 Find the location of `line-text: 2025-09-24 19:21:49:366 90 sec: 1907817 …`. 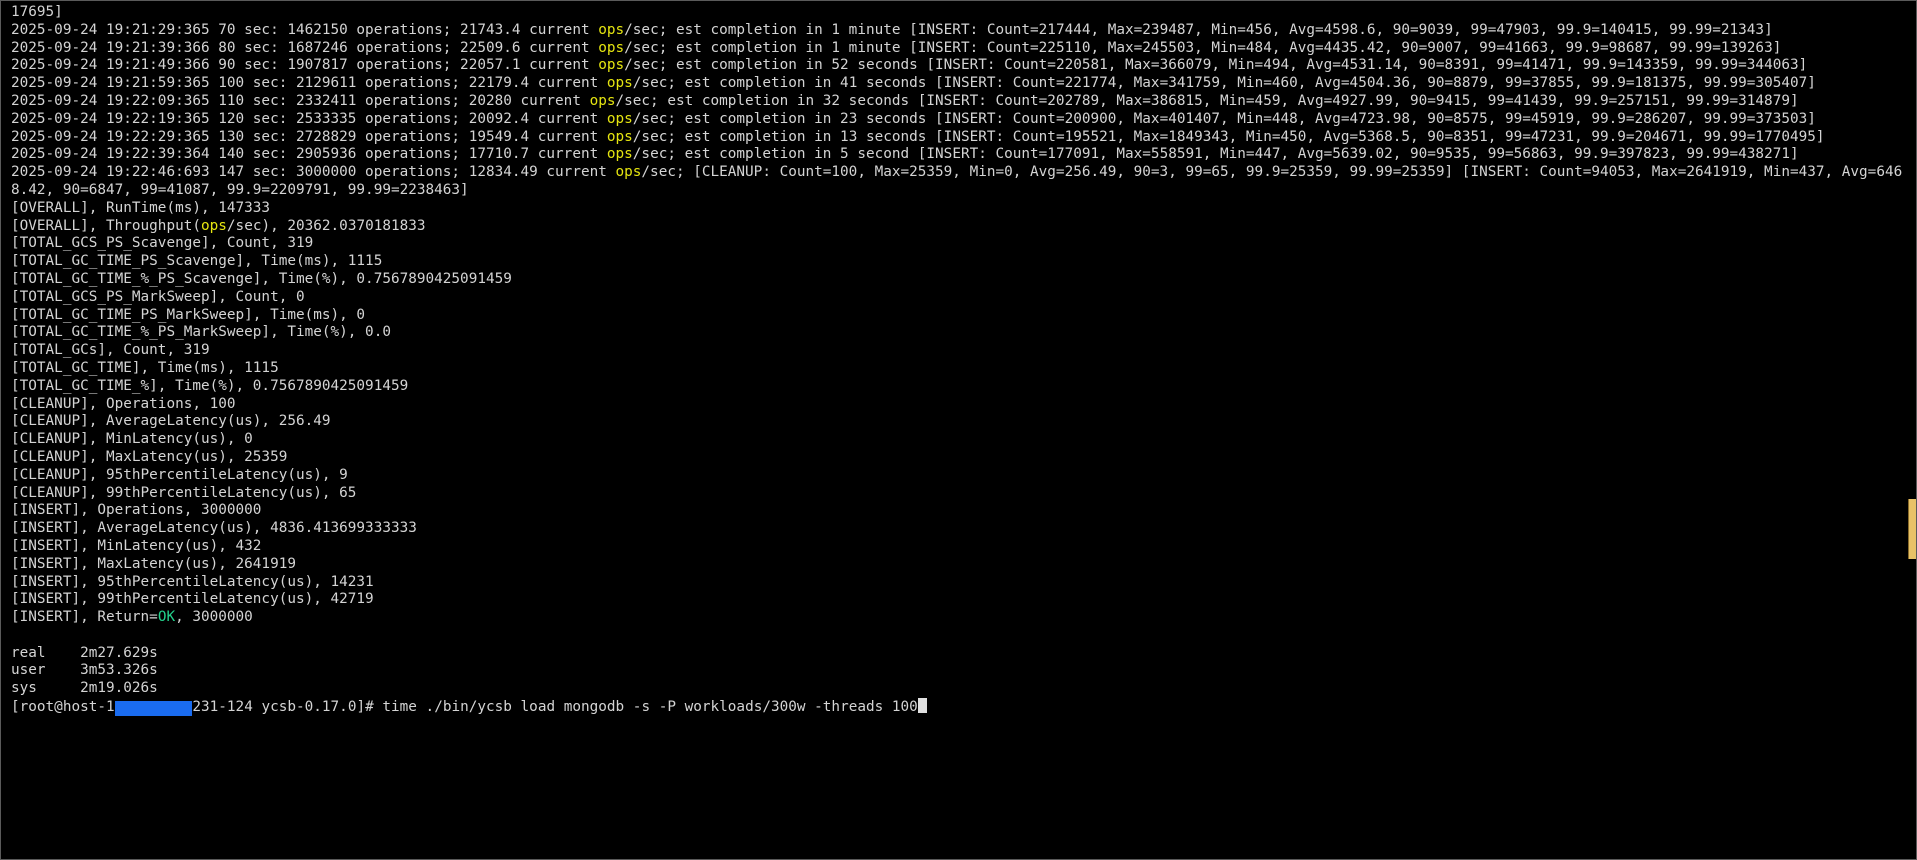

line-text: 2025-09-24 19:21:49:366 90 sec: 1907817 … is located at coordinates (305, 65).